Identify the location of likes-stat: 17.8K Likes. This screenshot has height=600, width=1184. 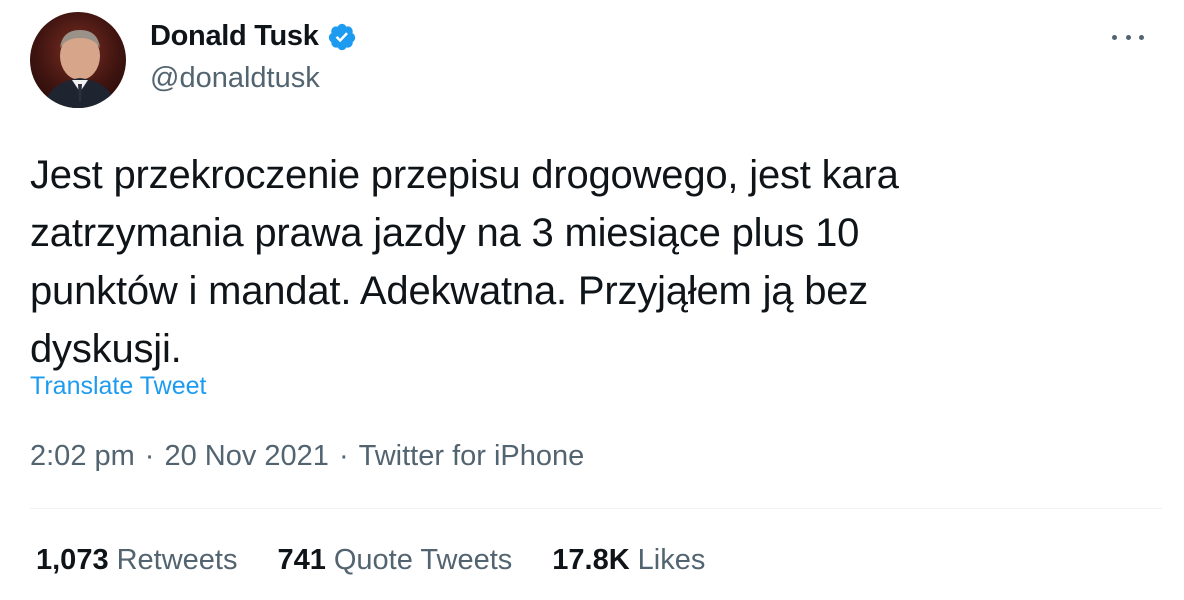
(628, 560).